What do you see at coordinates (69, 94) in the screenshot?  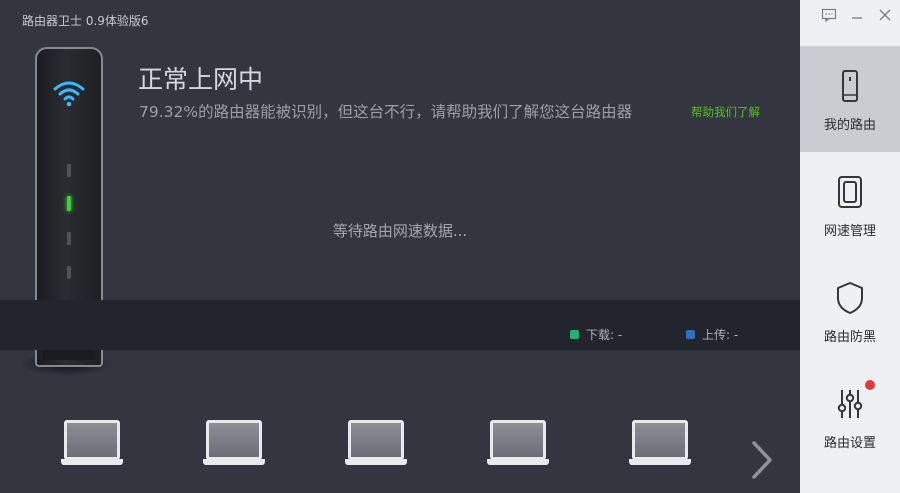 I see `wifi-icon` at bounding box center [69, 94].